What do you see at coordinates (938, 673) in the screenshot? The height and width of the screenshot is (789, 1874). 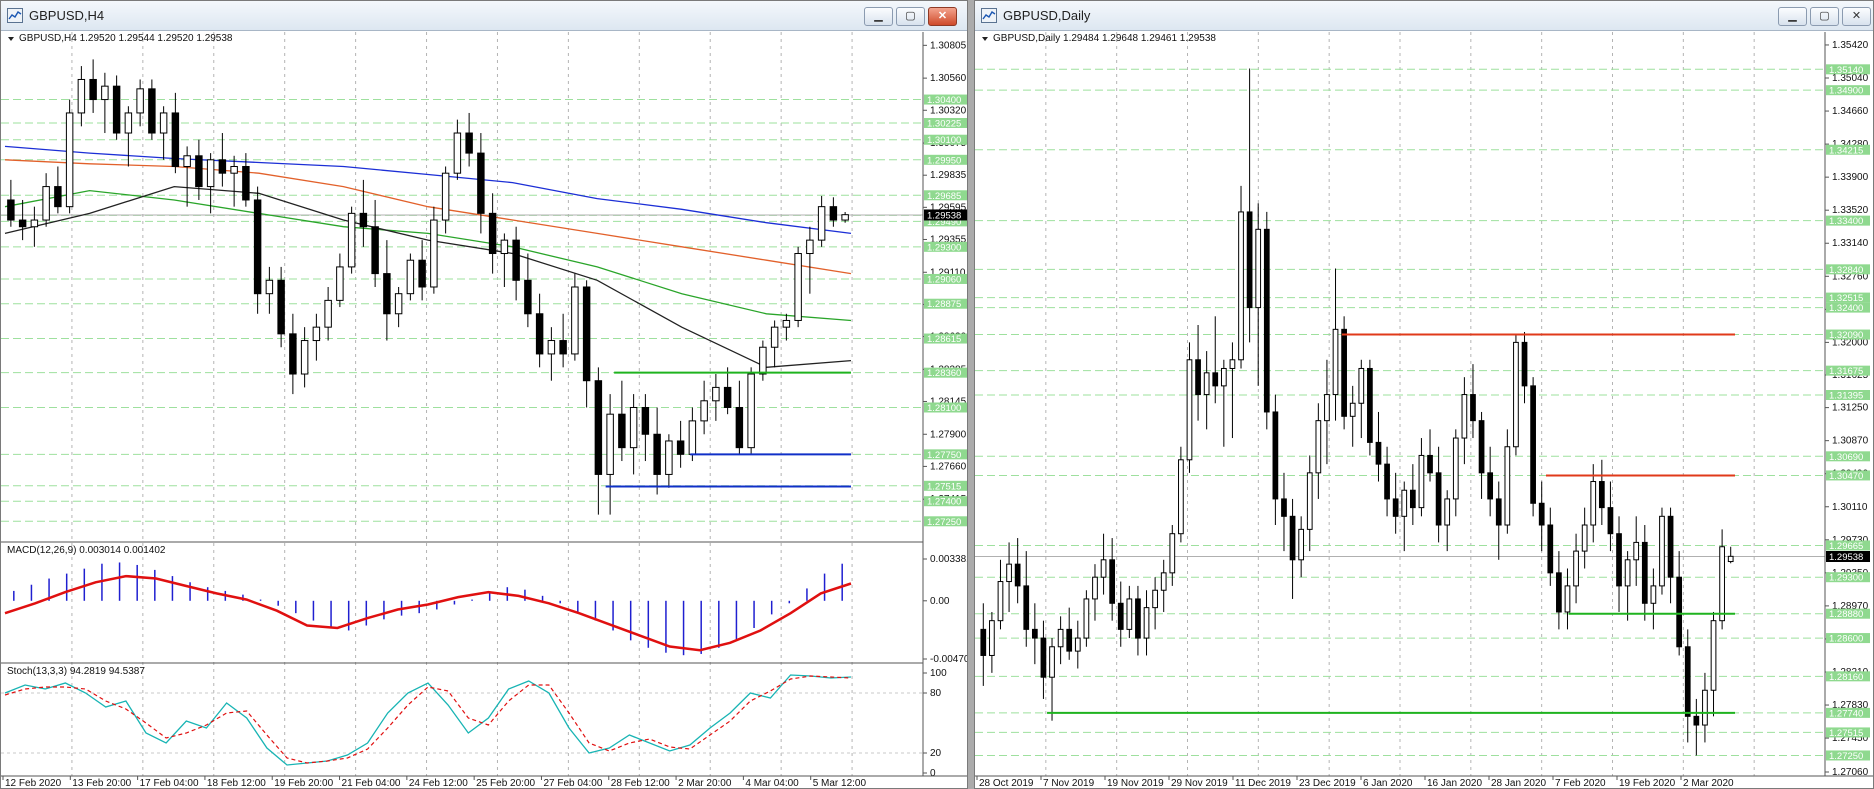 I see `stoch-axis-label: 100` at bounding box center [938, 673].